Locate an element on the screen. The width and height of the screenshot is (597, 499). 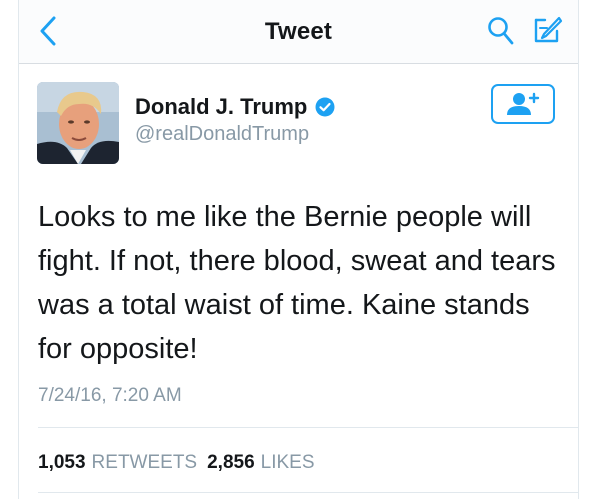
bottom-divider is located at coordinates (308, 492).